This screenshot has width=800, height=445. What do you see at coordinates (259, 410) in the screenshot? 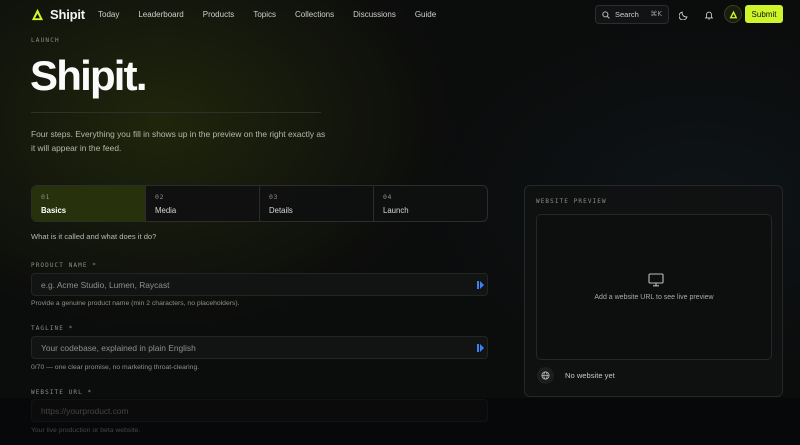
I see `website-url-input: https://yourproduct.com` at bounding box center [259, 410].